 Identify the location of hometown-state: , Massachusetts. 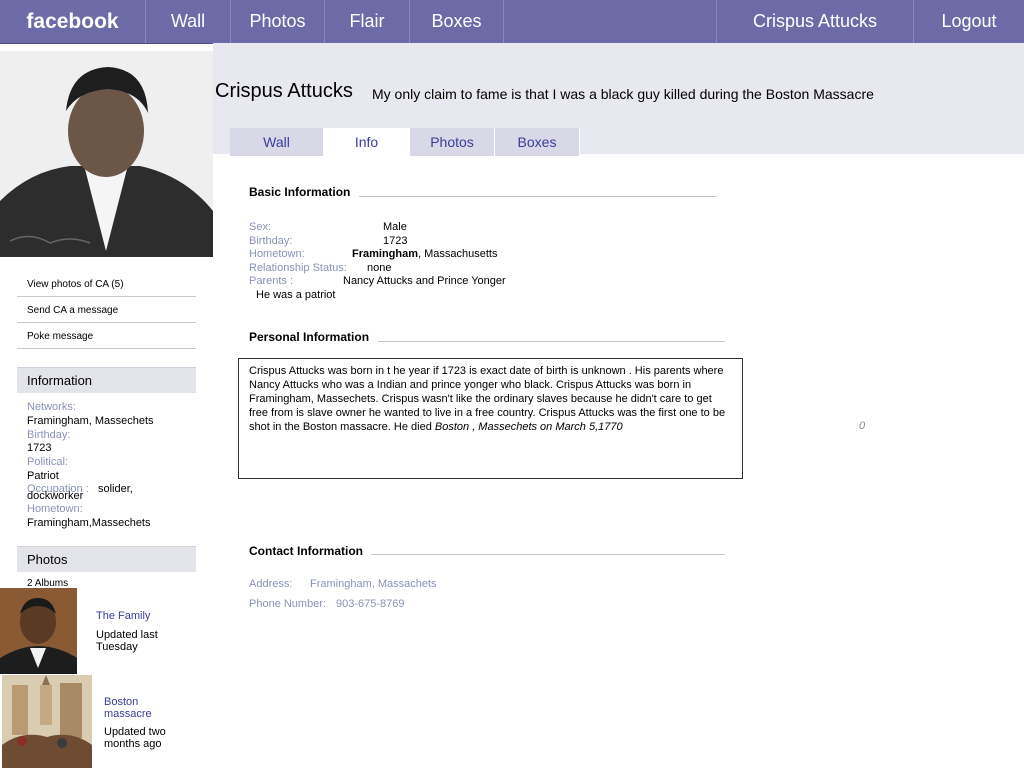
(458, 254).